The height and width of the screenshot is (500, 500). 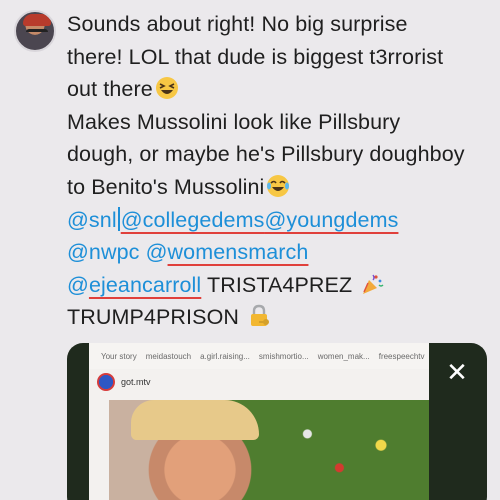 What do you see at coordinates (195, 420) in the screenshot?
I see `person-hair` at bounding box center [195, 420].